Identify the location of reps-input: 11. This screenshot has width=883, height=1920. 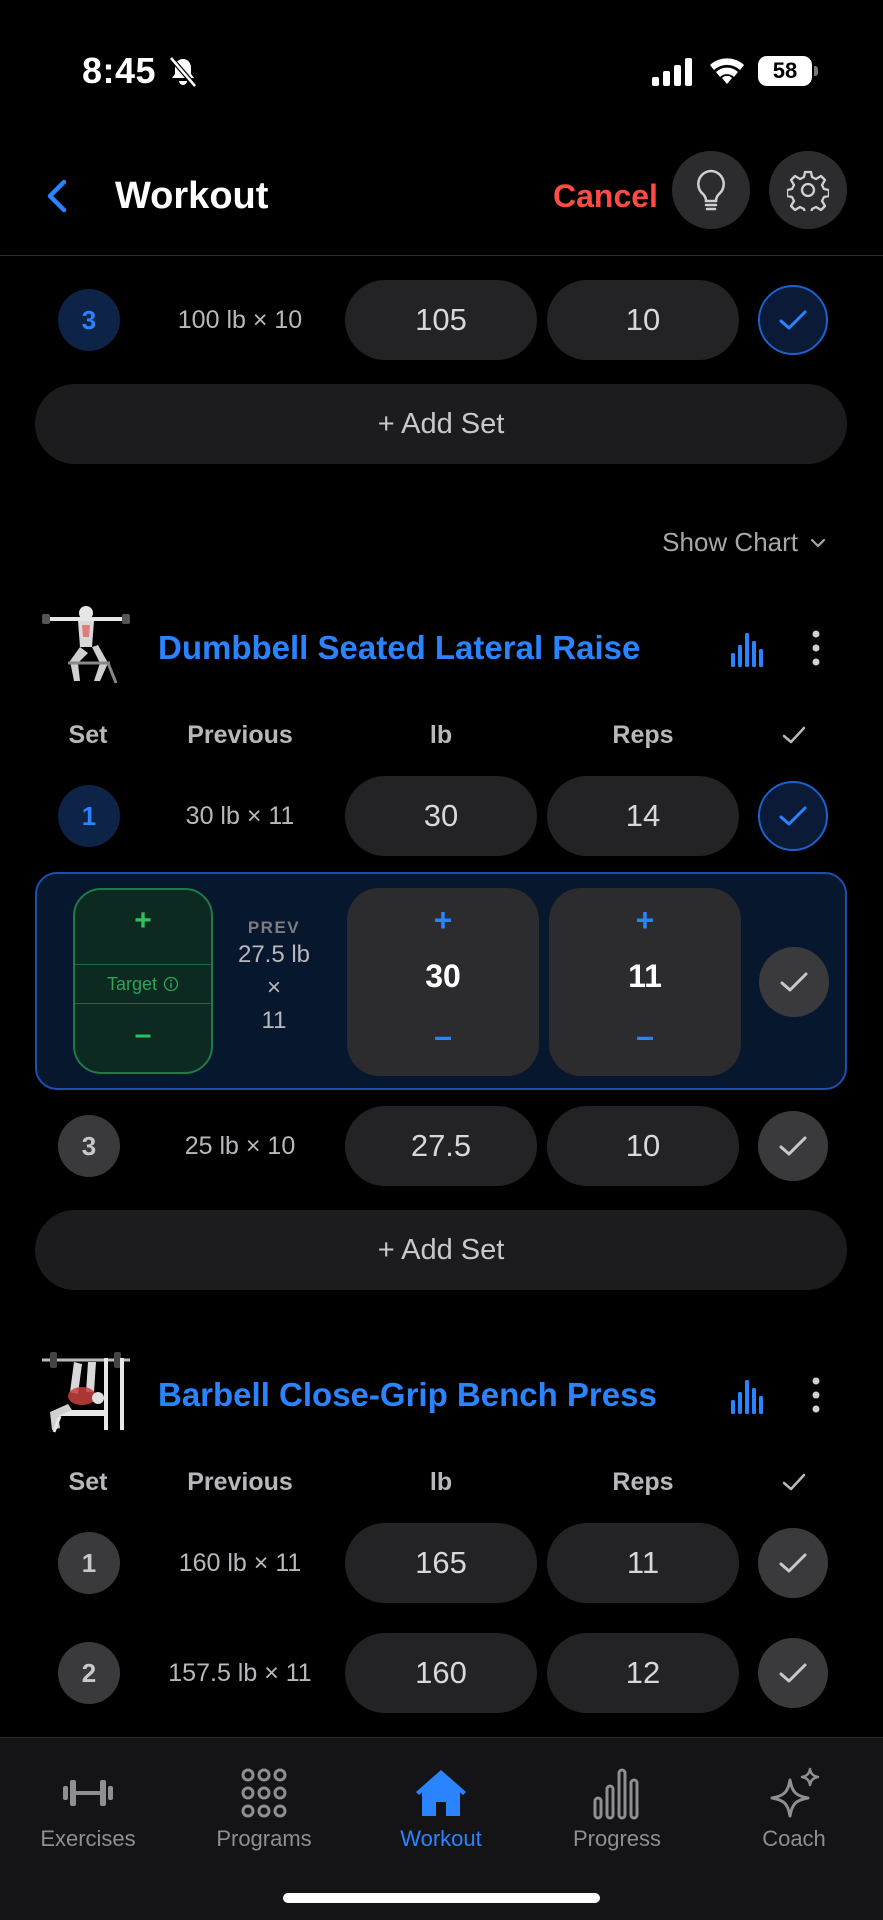
(643, 1563).